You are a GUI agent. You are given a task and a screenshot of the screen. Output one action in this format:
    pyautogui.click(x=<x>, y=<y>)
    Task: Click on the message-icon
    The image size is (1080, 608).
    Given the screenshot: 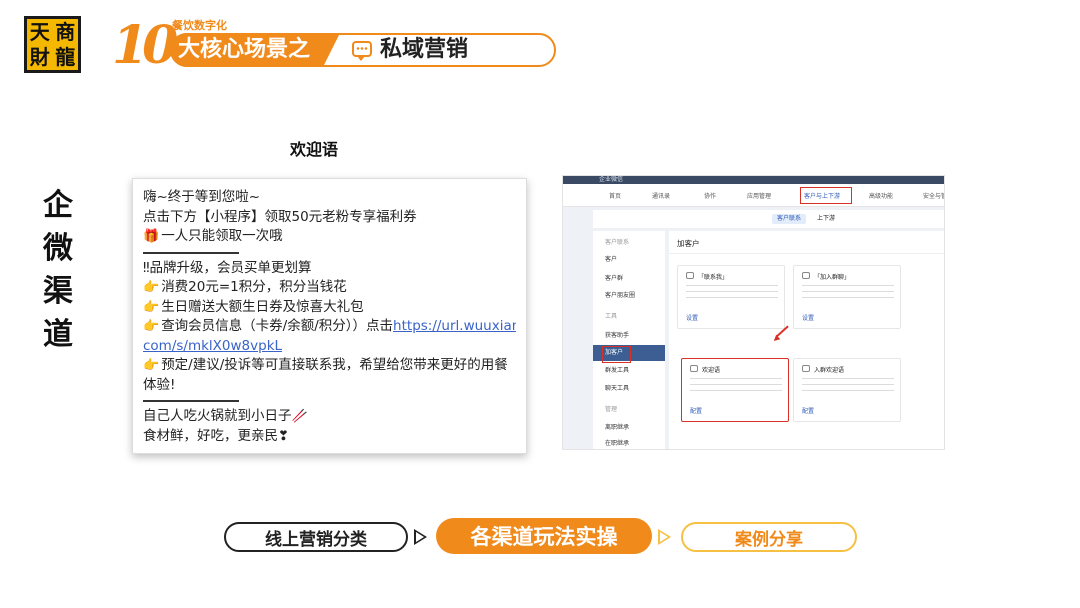 What is the action you would take?
    pyautogui.click(x=694, y=368)
    